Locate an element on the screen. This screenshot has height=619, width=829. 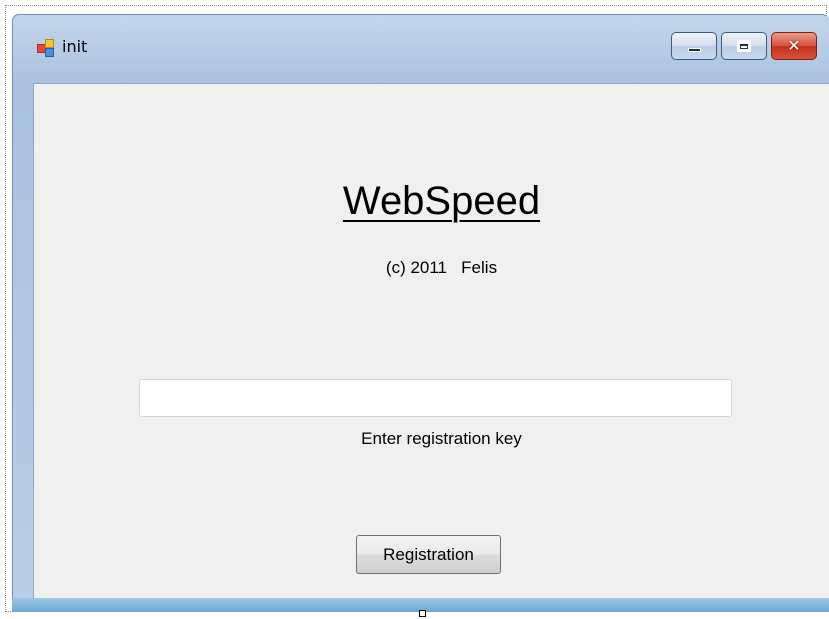
resize-handle is located at coordinates (422, 613).